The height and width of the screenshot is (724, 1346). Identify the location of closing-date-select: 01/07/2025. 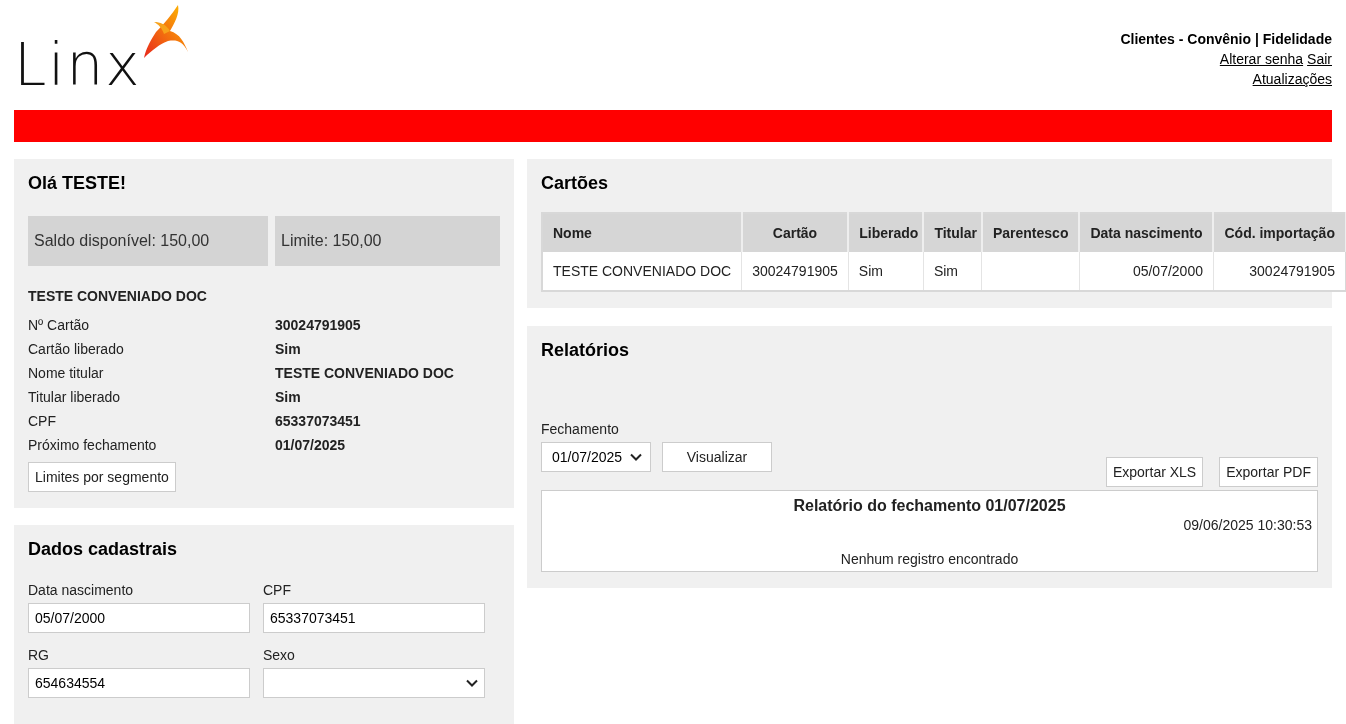
(596, 457).